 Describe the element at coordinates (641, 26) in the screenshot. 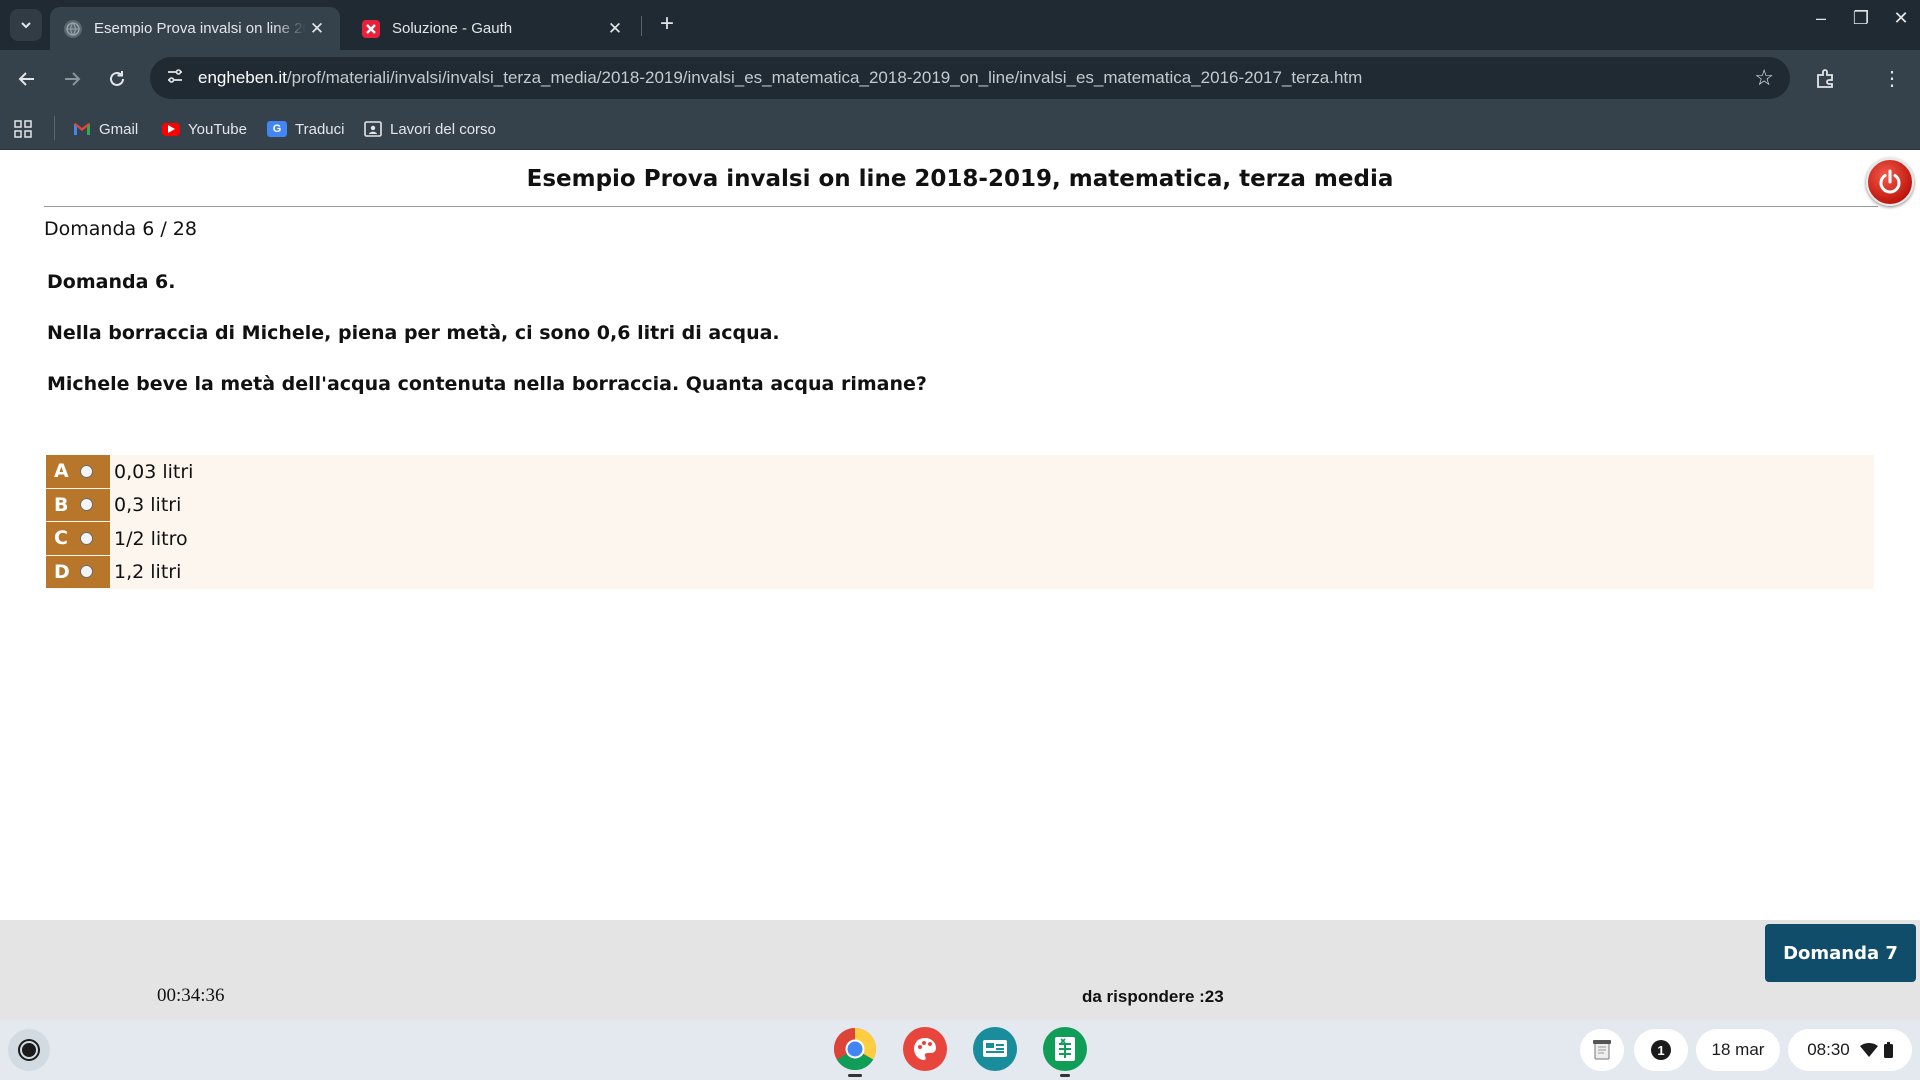

I see `tab-divider` at that location.